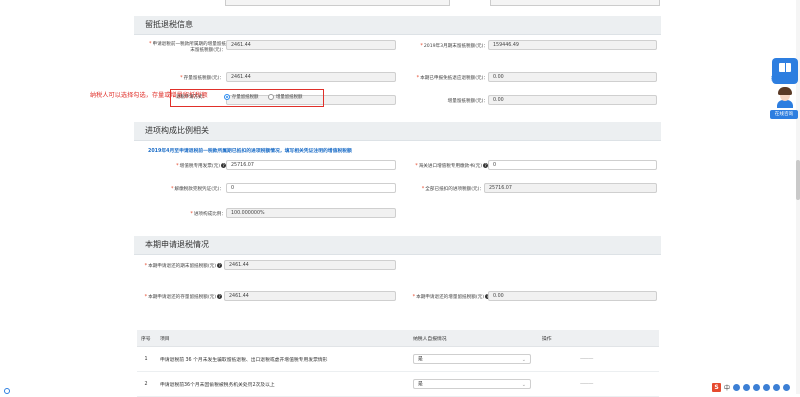 Image resolution: width=800 pixels, height=397 pixels. I want to click on section-header-application: 本期申请退税情况, so click(397, 245).